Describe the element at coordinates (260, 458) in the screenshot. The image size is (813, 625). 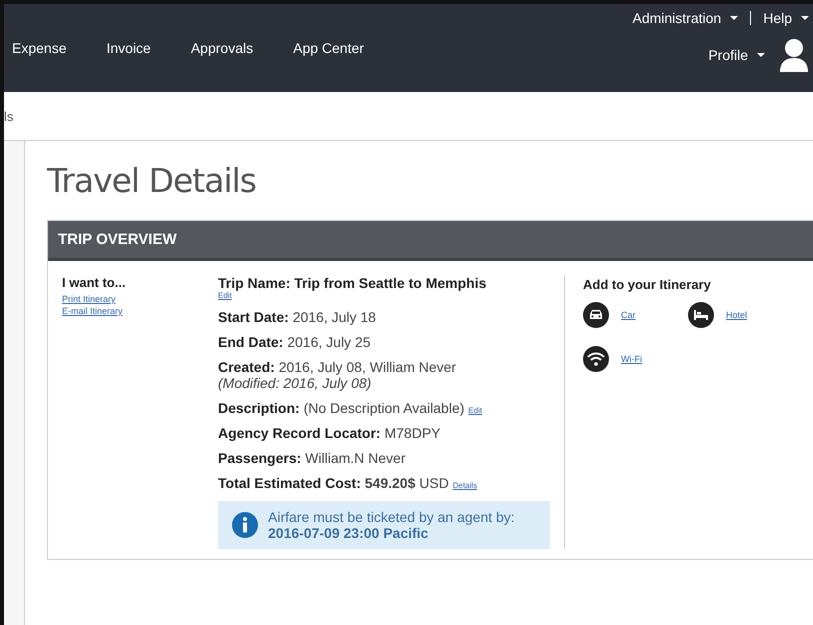
I see `field-label: Passengers:` at that location.